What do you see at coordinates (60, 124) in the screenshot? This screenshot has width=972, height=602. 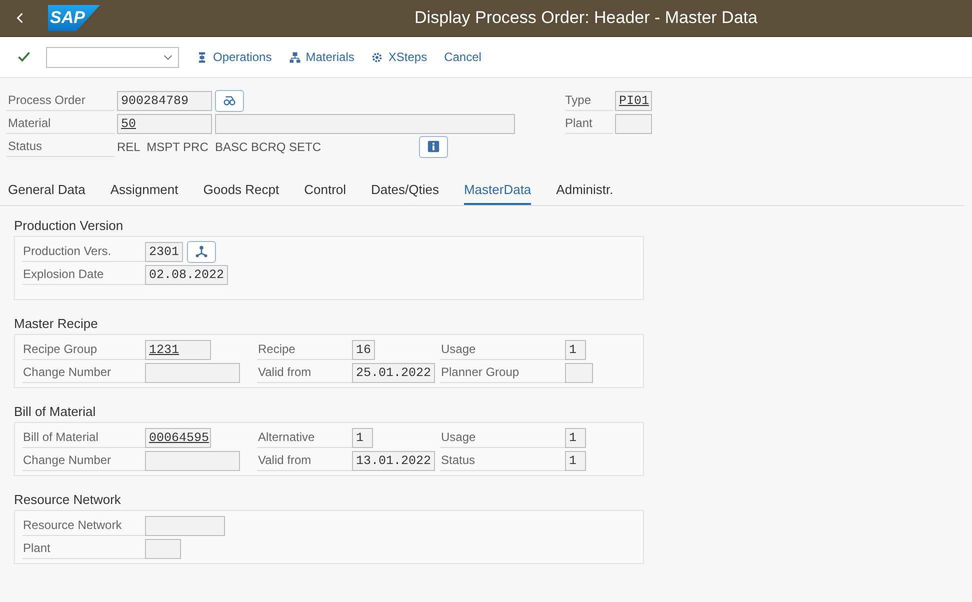 I see `field-label: Material` at bounding box center [60, 124].